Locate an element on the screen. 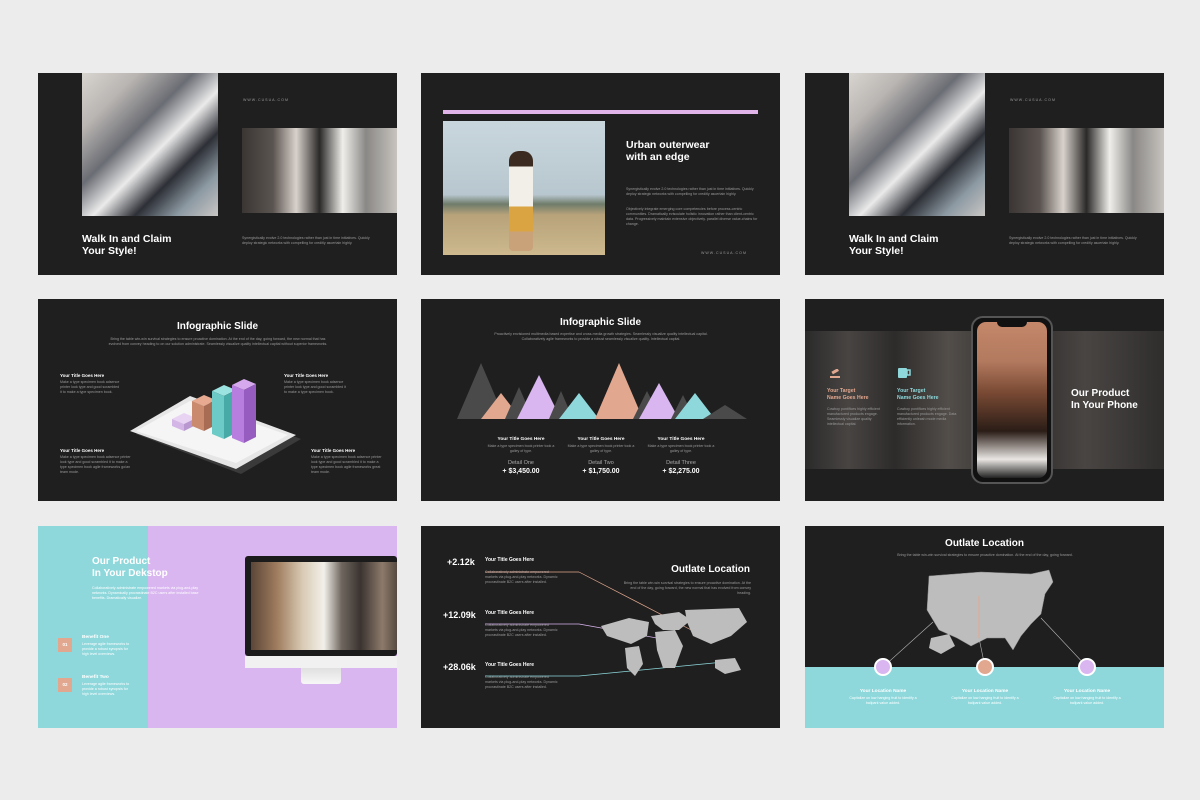  phone-mockup is located at coordinates (1012, 400).